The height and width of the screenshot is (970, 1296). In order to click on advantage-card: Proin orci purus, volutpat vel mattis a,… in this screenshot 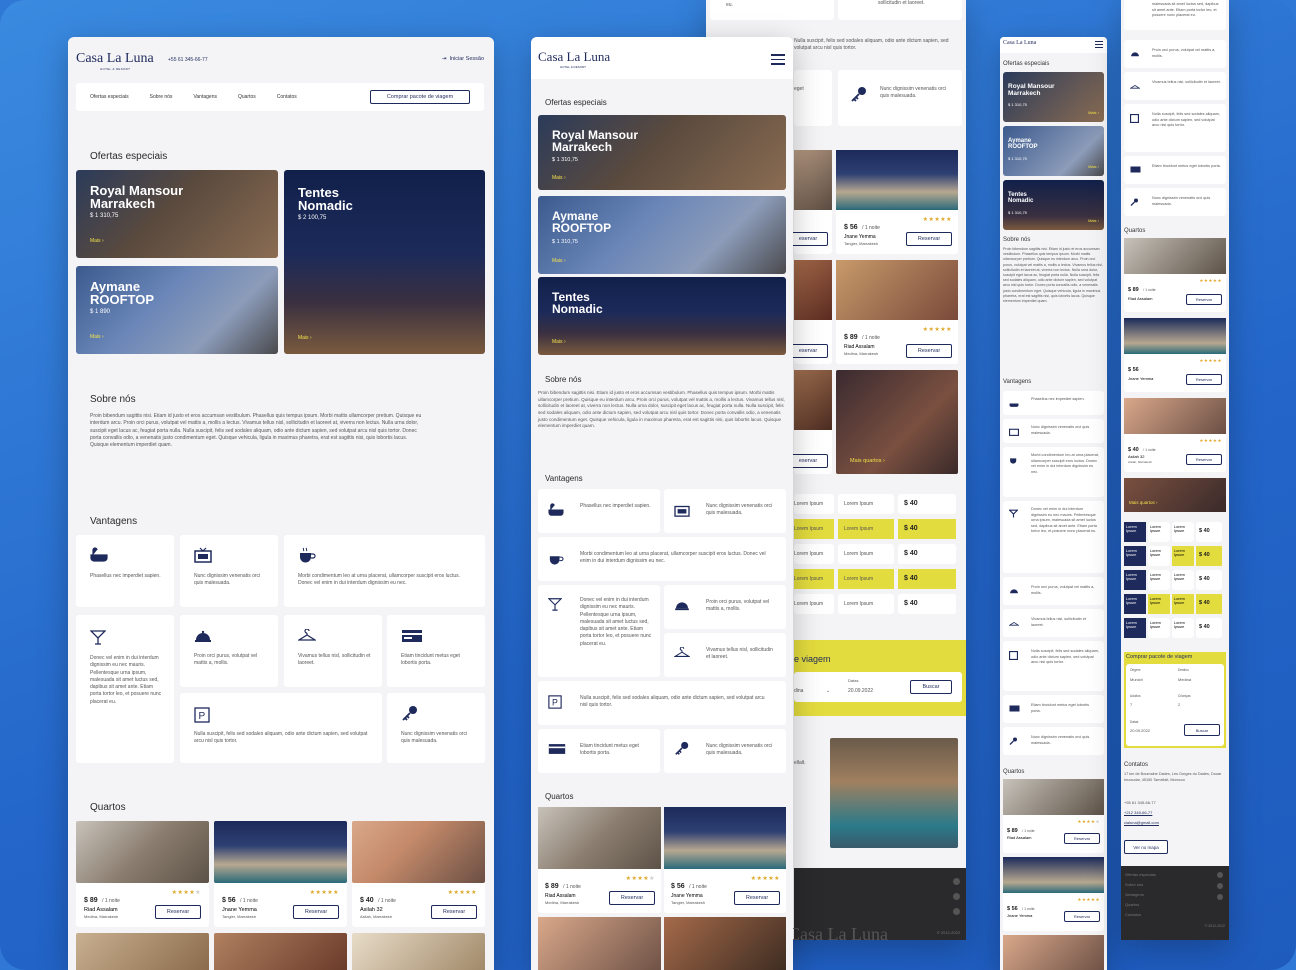, I will do `click(229, 651)`.